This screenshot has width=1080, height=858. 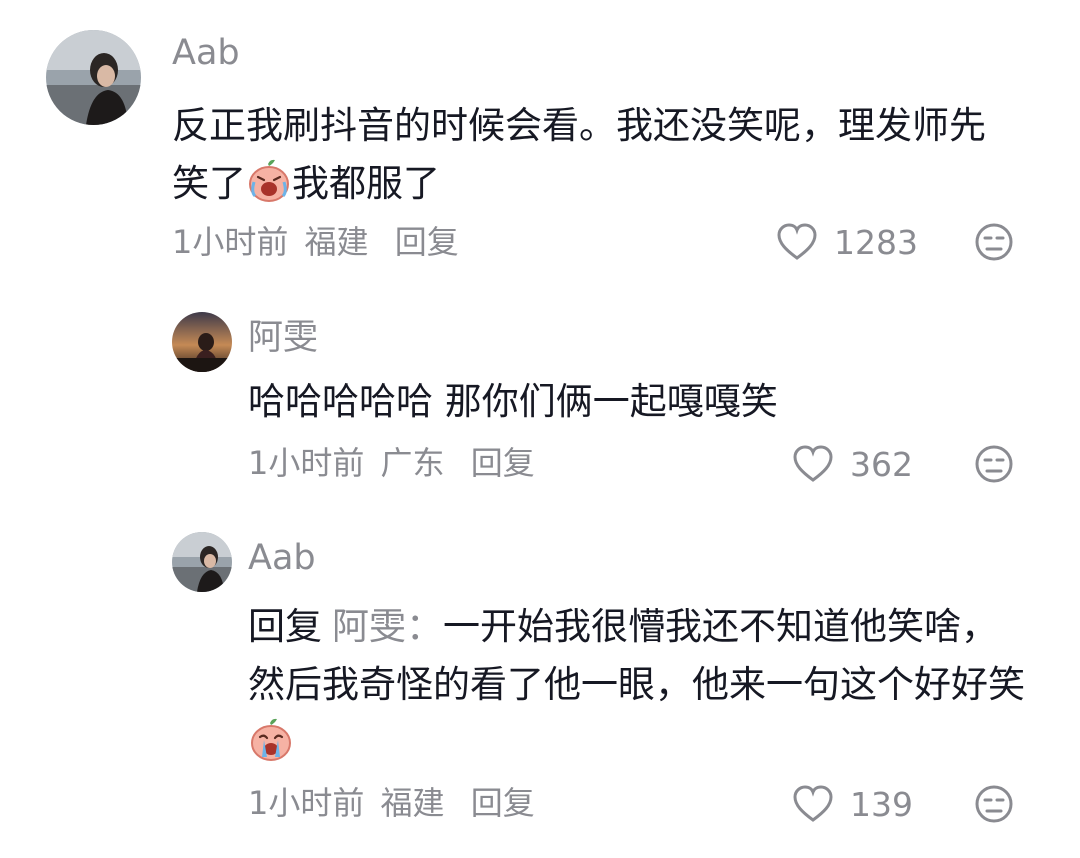 I want to click on location: 广东, so click(x=412, y=463).